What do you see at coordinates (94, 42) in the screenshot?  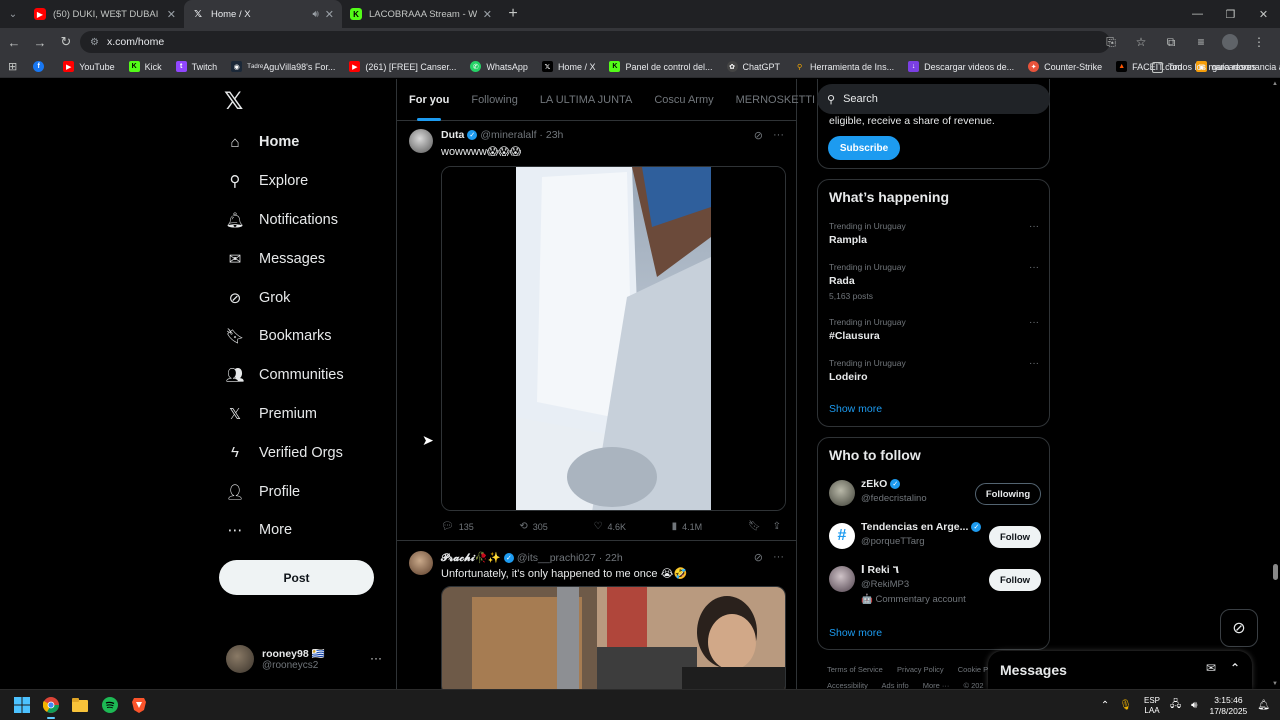 I see `site-info-icon: ⚙` at bounding box center [94, 42].